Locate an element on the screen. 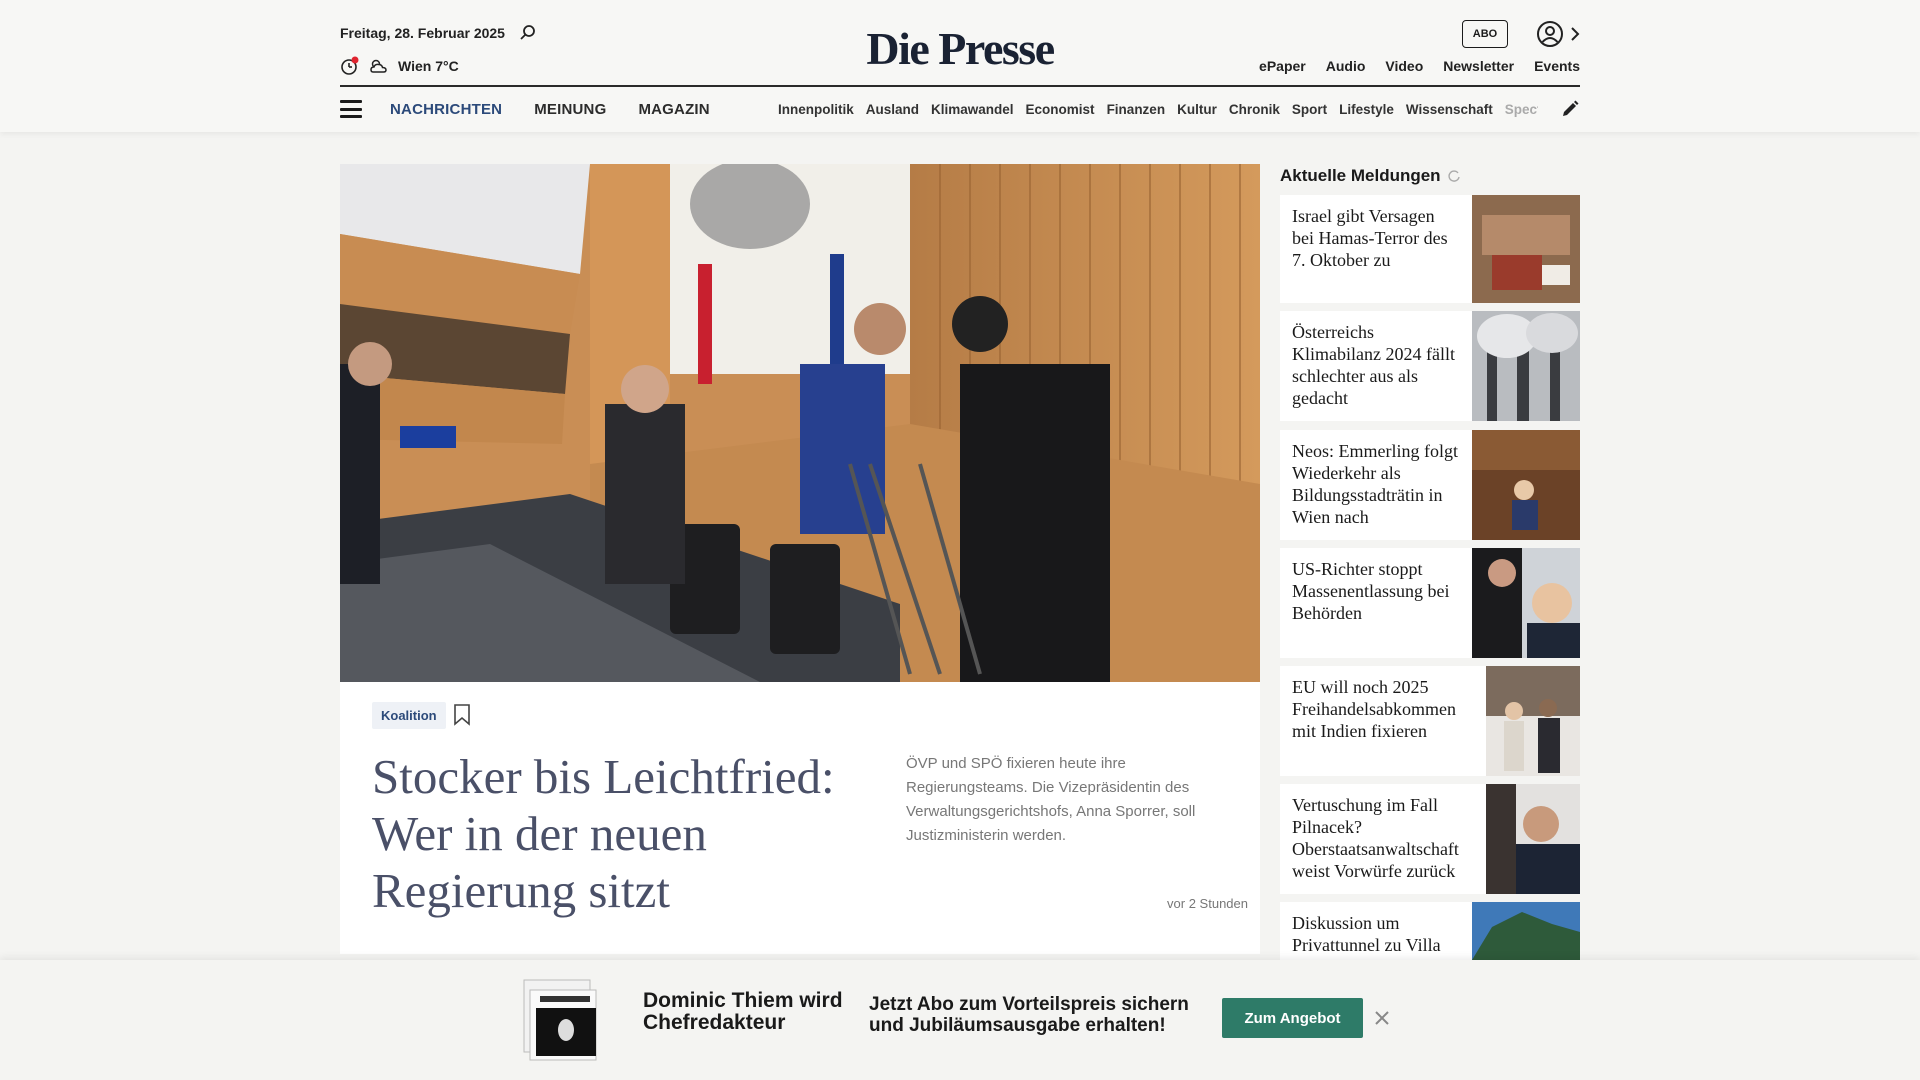 The image size is (1920, 1080). nav-sub-lifestyle: Lifestyle is located at coordinates (1366, 109).